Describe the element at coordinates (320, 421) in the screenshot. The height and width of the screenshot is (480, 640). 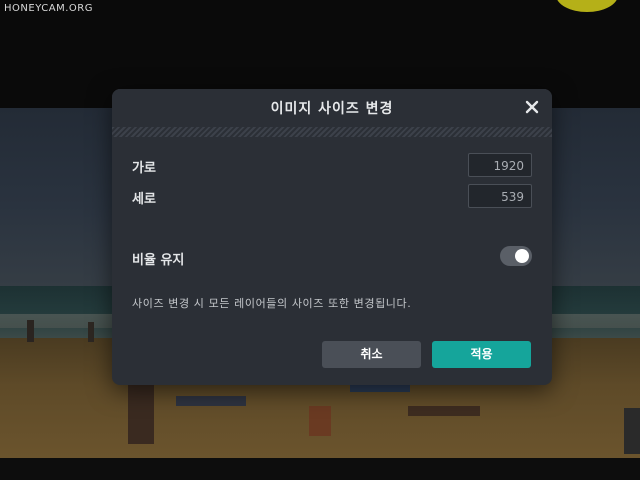
I see `photo-dog` at that location.